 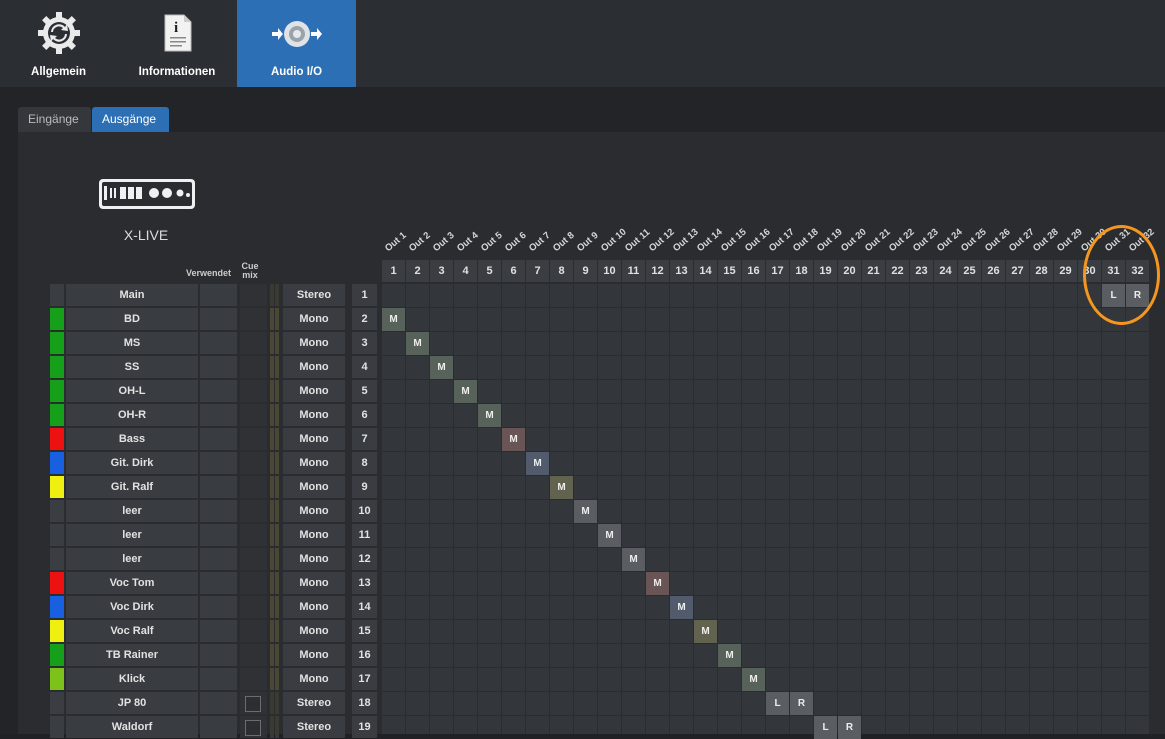 I want to click on tab-ausgaenge: Ausgänge, so click(x=130, y=119).